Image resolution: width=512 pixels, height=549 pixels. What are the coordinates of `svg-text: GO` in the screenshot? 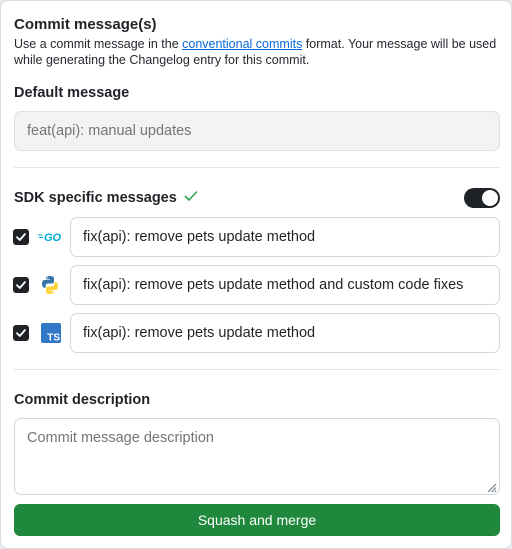 It's located at (53, 238).